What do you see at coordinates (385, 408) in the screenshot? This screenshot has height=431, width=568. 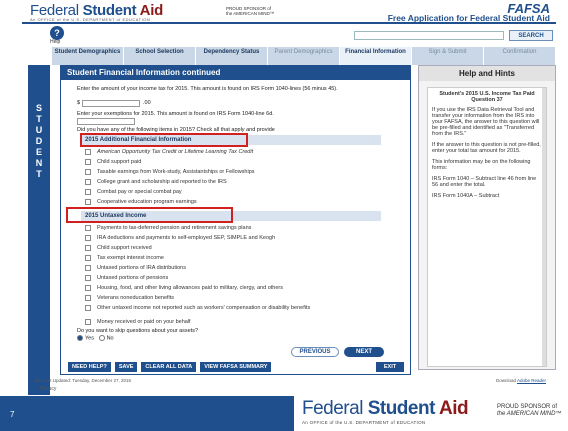 I see `bottom-logo-text: Federal Student Aid` at bounding box center [385, 408].